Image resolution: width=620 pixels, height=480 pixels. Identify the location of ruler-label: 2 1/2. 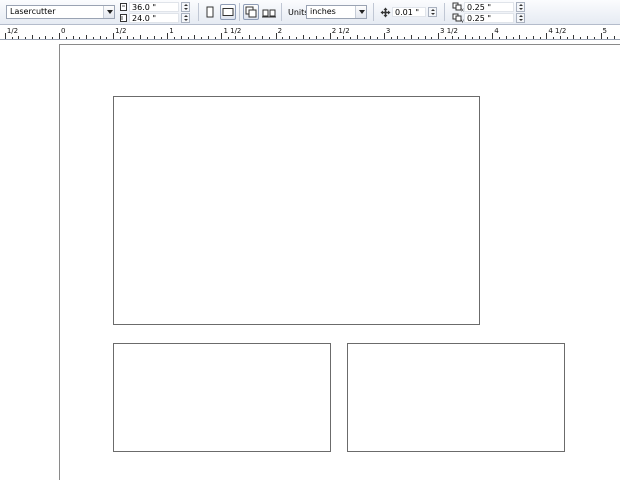
(341, 31).